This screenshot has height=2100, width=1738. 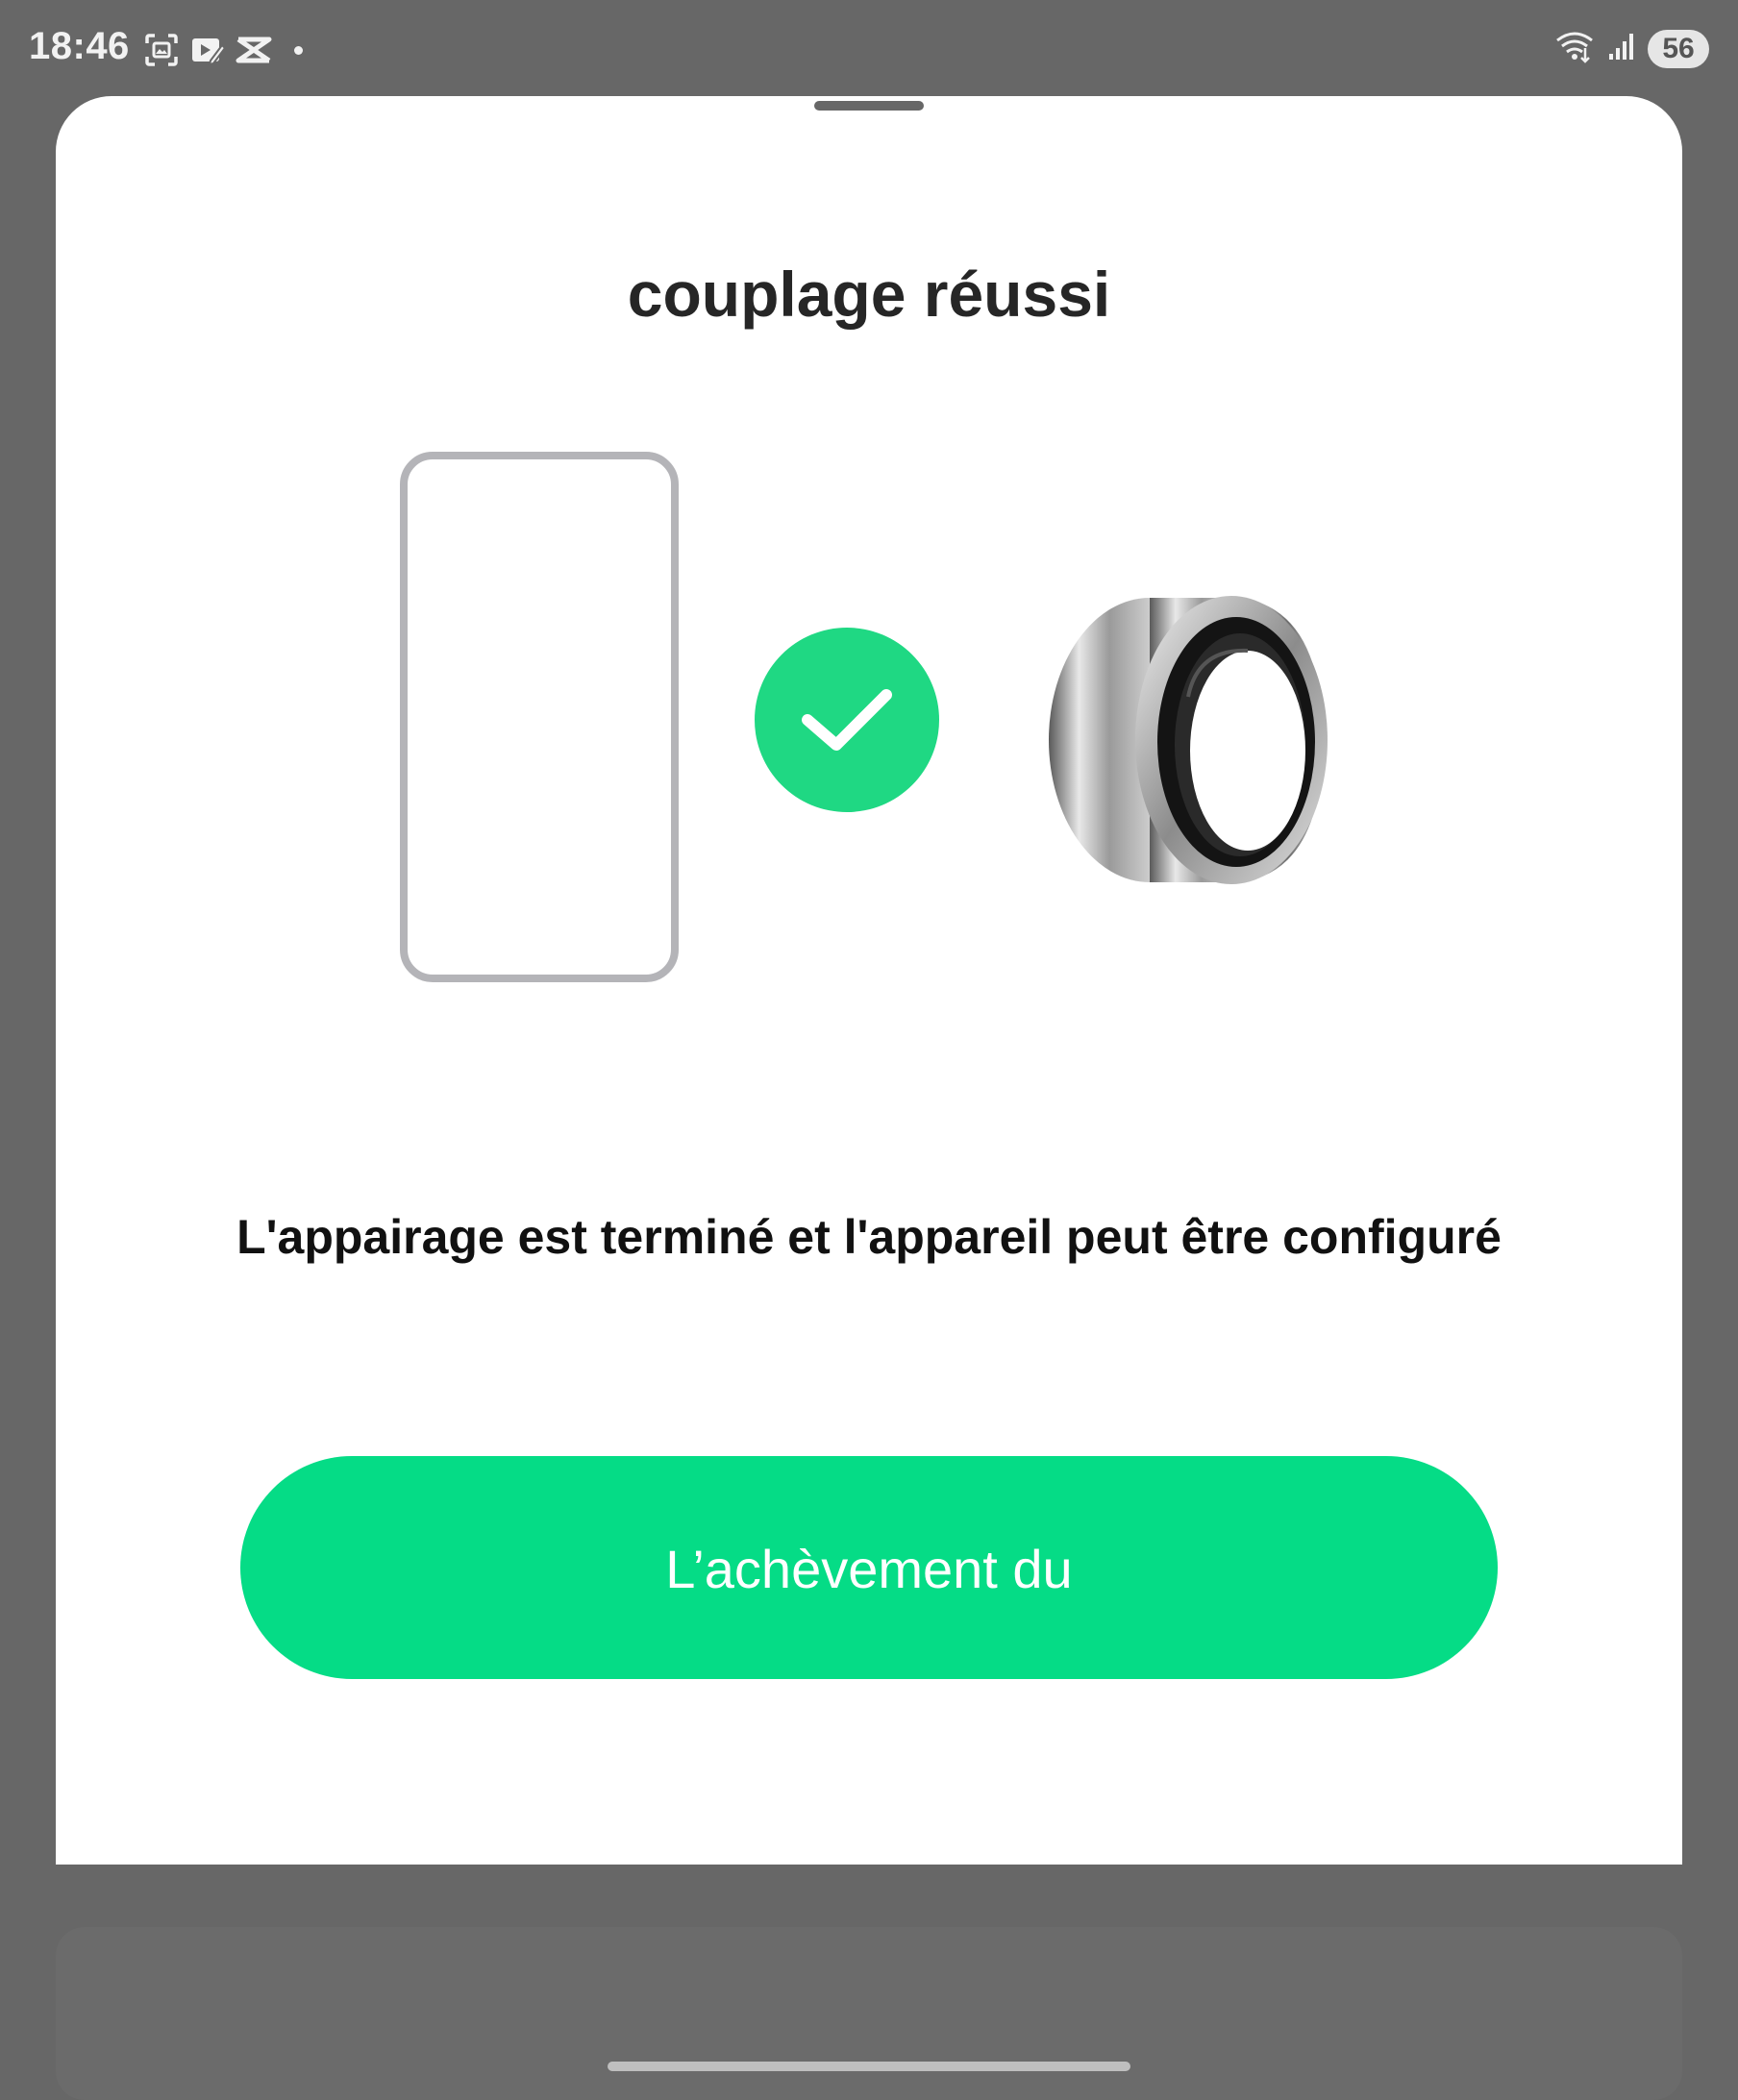 I want to click on capcut-icon, so click(x=254, y=50).